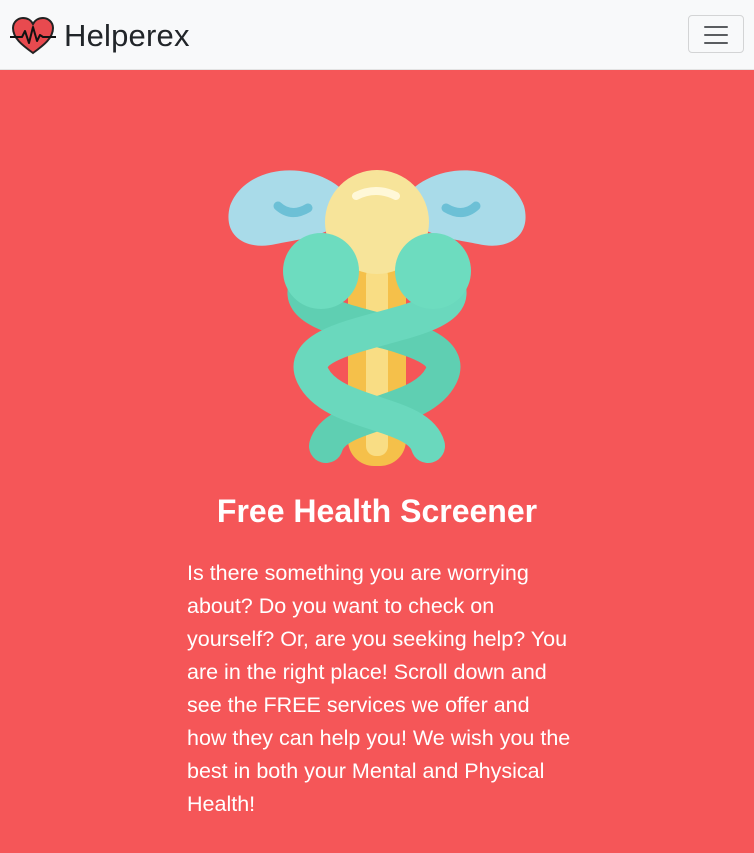  What do you see at coordinates (377, 35) in the screenshot?
I see `navbar: Helperex` at bounding box center [377, 35].